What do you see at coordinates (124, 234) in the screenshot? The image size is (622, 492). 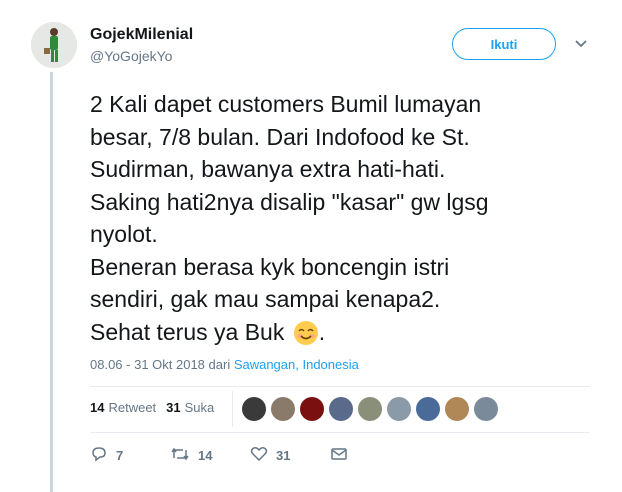 I see `tweet-line: nyolot.` at bounding box center [124, 234].